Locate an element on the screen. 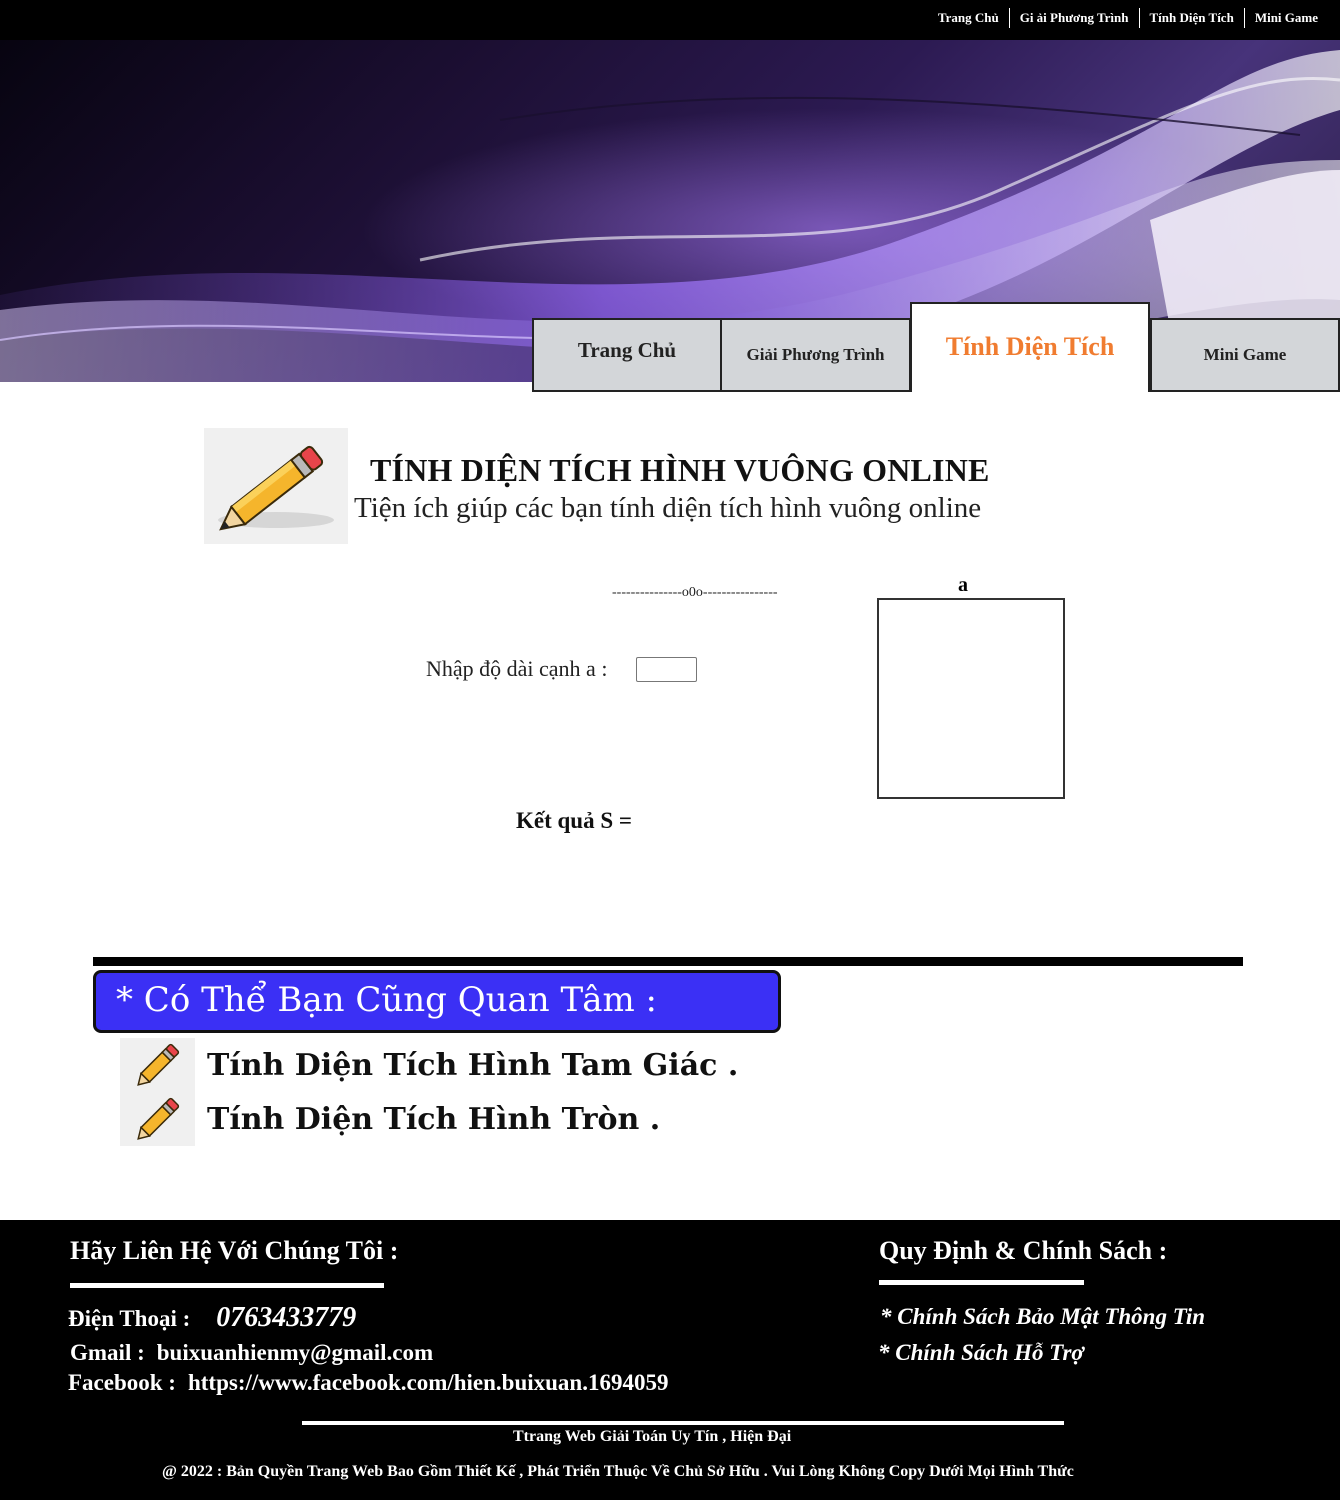  privacy-policy-link: * Chính Sách Bảo Mật Thông Tin is located at coordinates (1042, 1317).